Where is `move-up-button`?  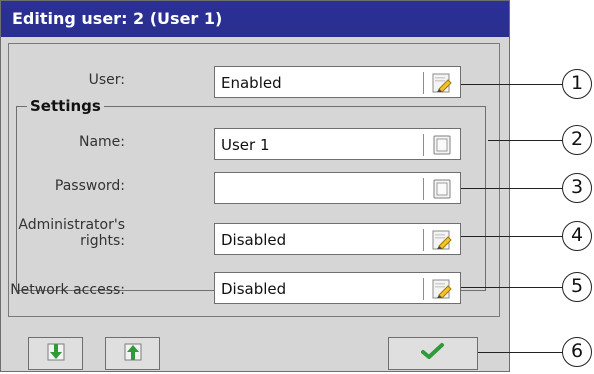 move-up-button is located at coordinates (132, 353).